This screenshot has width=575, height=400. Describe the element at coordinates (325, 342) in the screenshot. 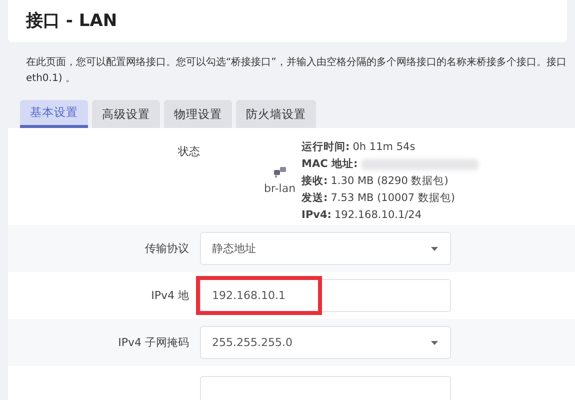

I see `select-field: 255.255.255.0` at that location.